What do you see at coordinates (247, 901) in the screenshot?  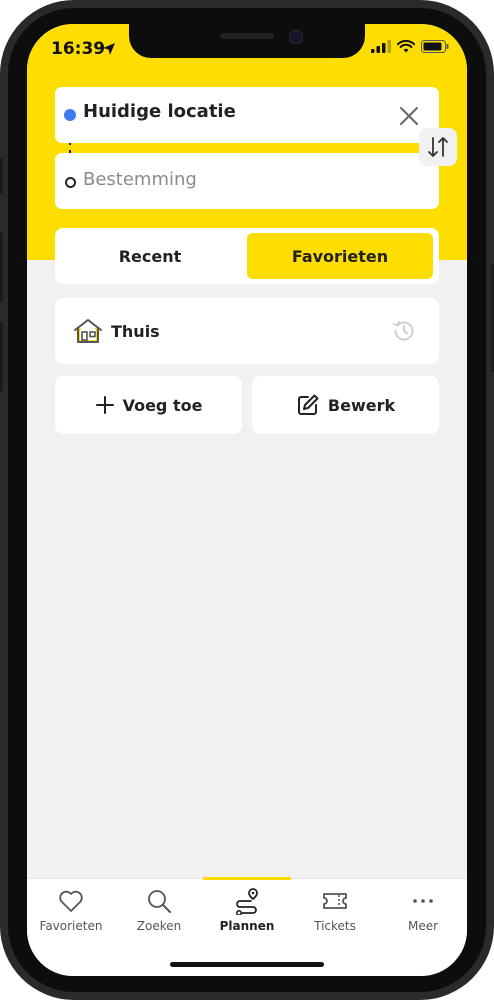 I see `route-icon` at bounding box center [247, 901].